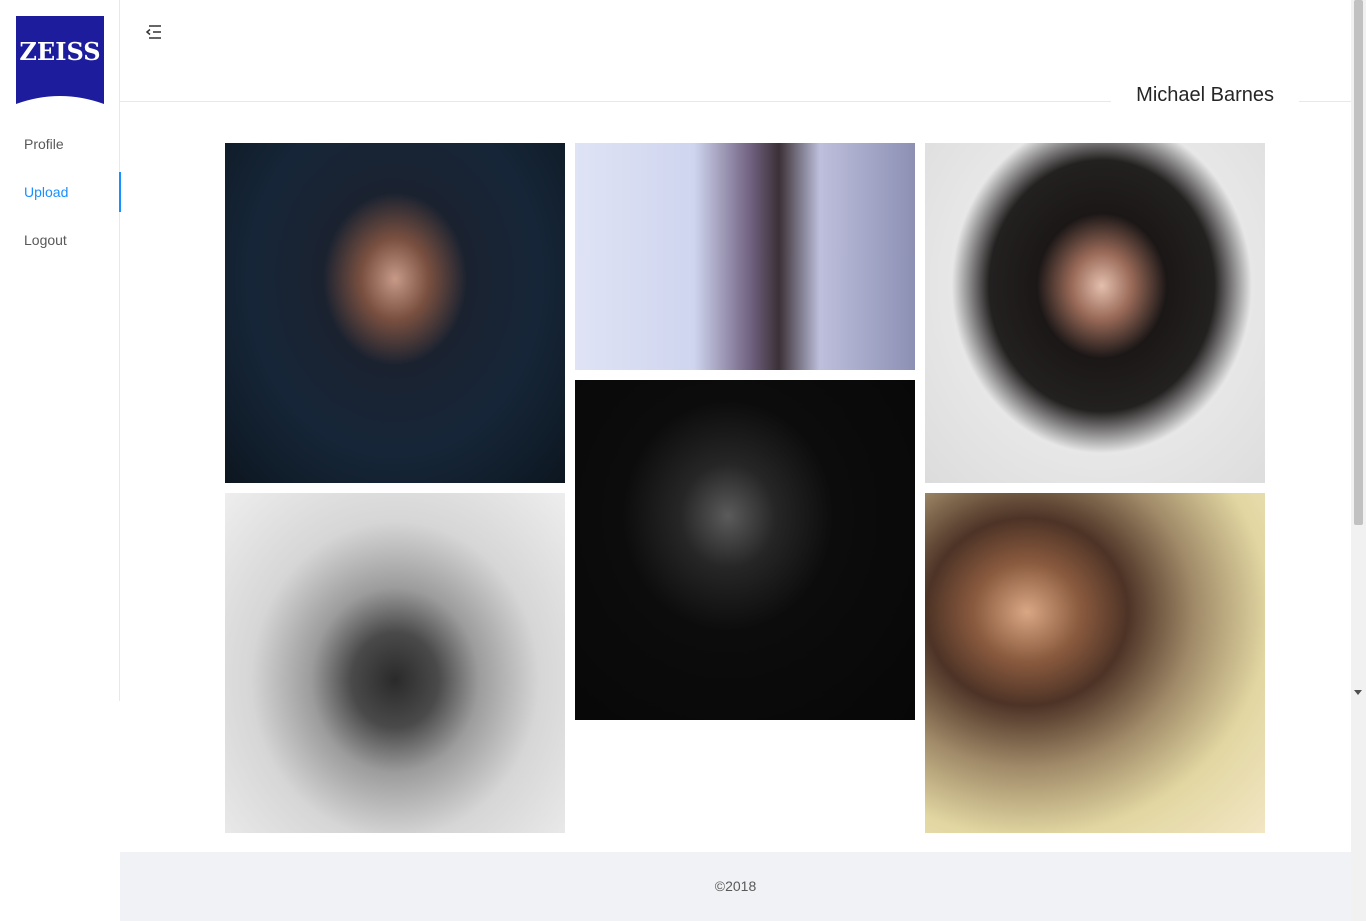 The width and height of the screenshot is (1366, 921). Describe the element at coordinates (1205, 95) in the screenshot. I see `user-name: Michael Barnes` at that location.